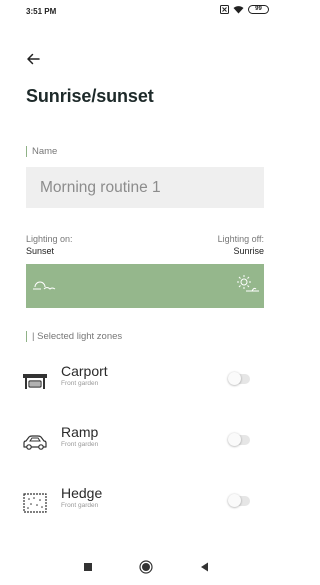  What do you see at coordinates (238, 10) in the screenshot?
I see `wifi-icon` at bounding box center [238, 10].